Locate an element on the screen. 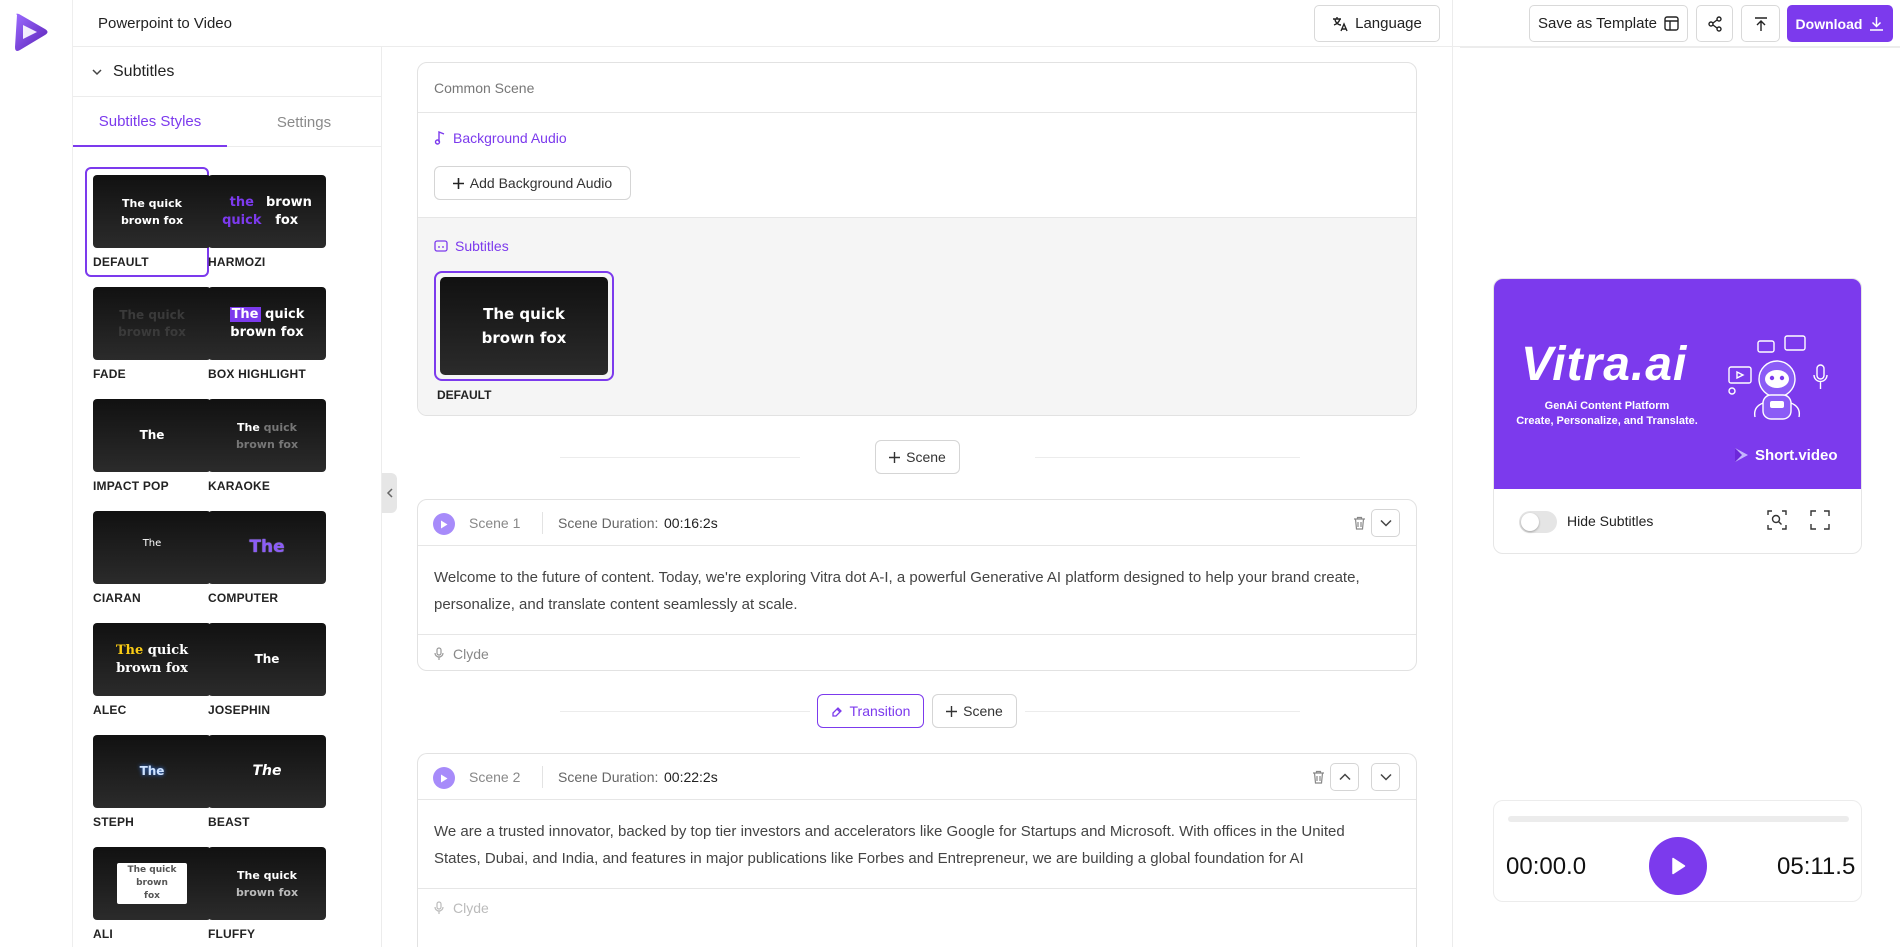 This screenshot has width=1900, height=947. layout-icon is located at coordinates (1671, 23).